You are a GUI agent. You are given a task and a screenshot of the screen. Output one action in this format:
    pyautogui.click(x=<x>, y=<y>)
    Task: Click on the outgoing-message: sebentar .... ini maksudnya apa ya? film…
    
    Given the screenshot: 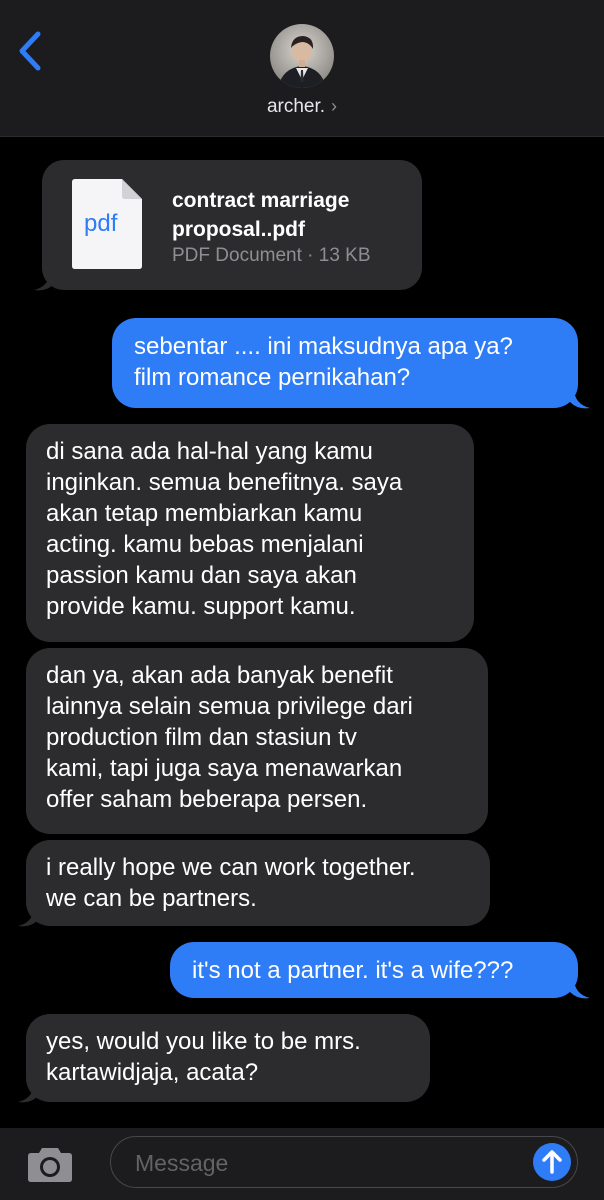 What is the action you would take?
    pyautogui.click(x=345, y=363)
    